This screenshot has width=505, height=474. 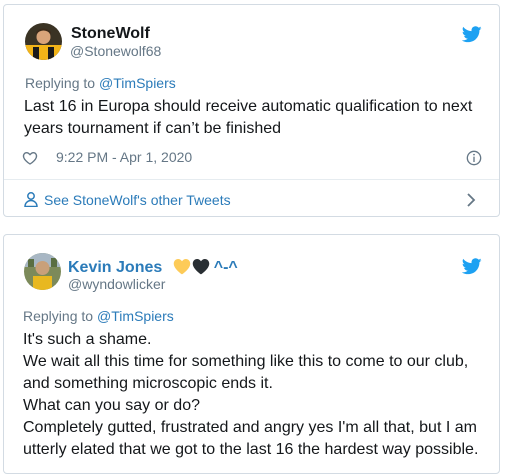 I want to click on black-heart-icon, so click(x=200, y=267).